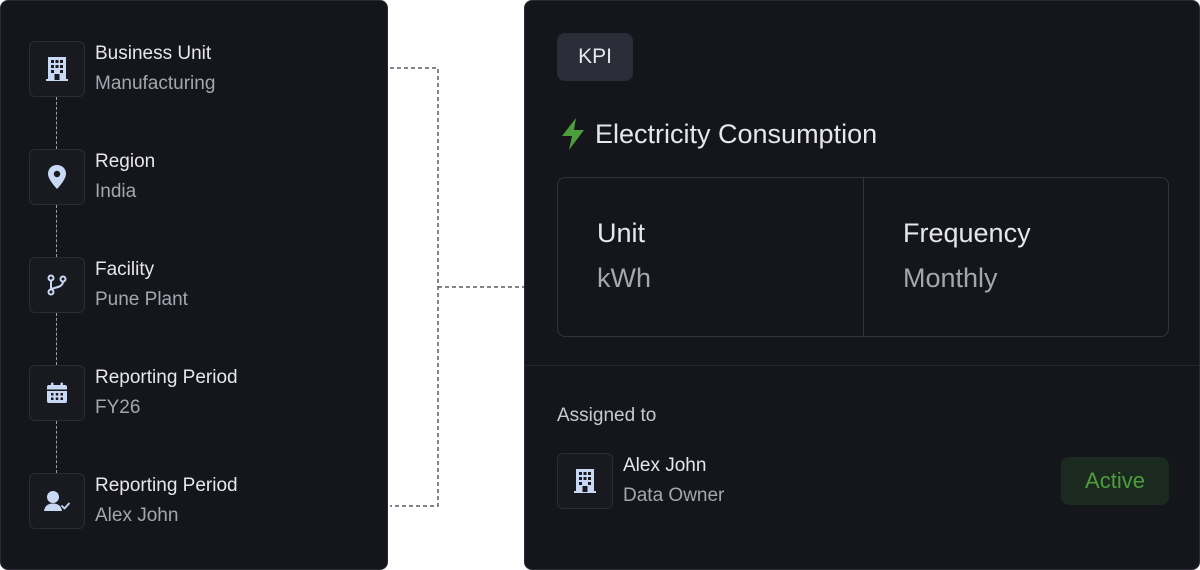 Image resolution: width=1200 pixels, height=570 pixels. I want to click on unit-value: kWh, so click(624, 278).